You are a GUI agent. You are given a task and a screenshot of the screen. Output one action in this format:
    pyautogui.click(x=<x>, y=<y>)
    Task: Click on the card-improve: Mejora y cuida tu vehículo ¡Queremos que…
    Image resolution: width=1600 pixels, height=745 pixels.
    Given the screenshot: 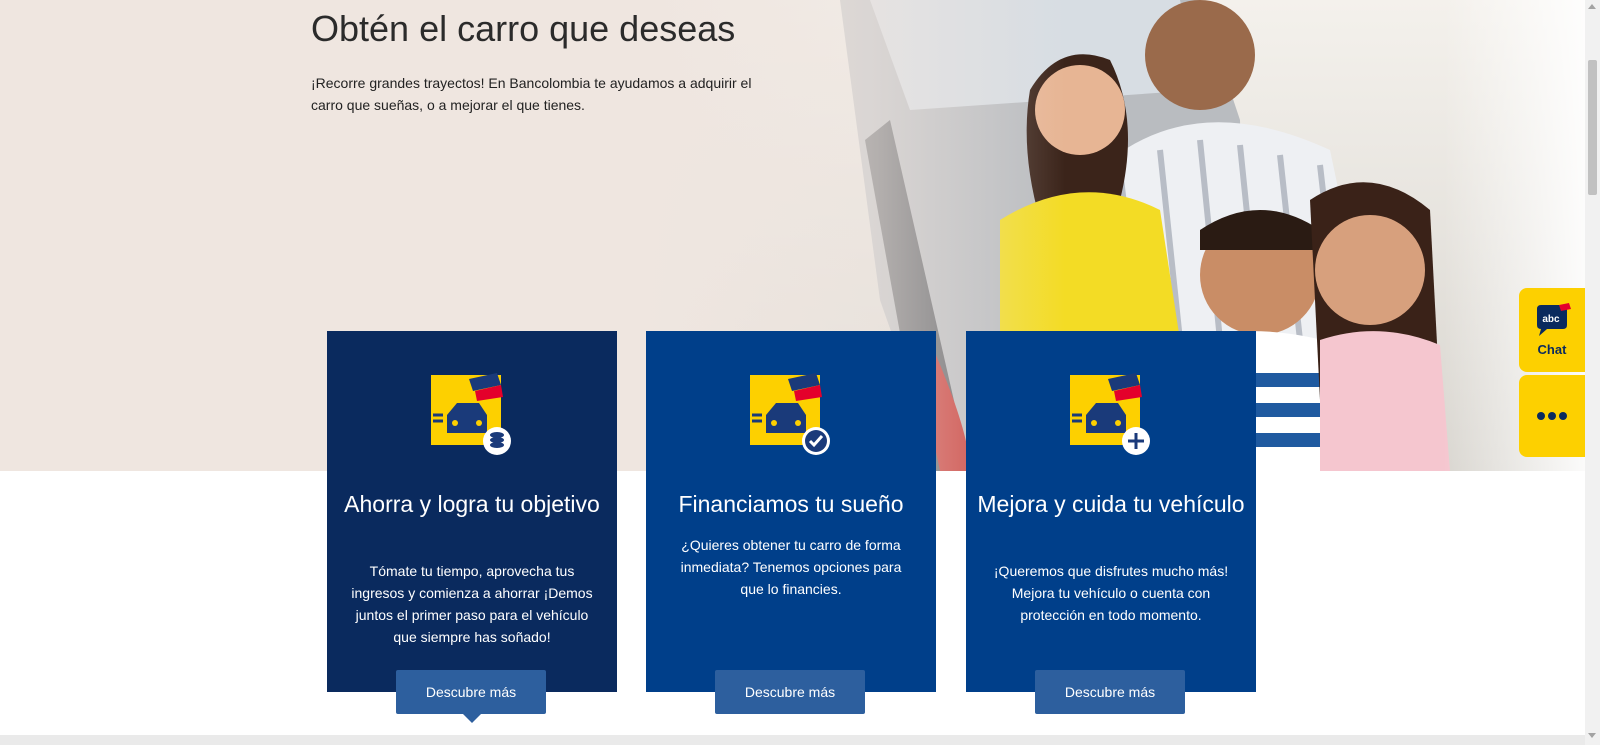 What is the action you would take?
    pyautogui.click(x=1111, y=522)
    